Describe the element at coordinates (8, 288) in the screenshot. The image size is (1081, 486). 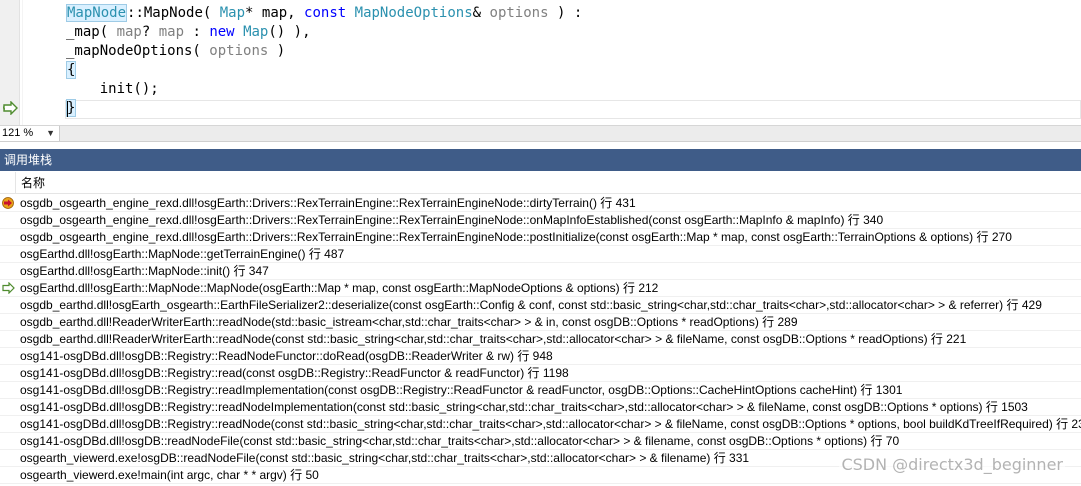
I see `return-frame-icon` at that location.